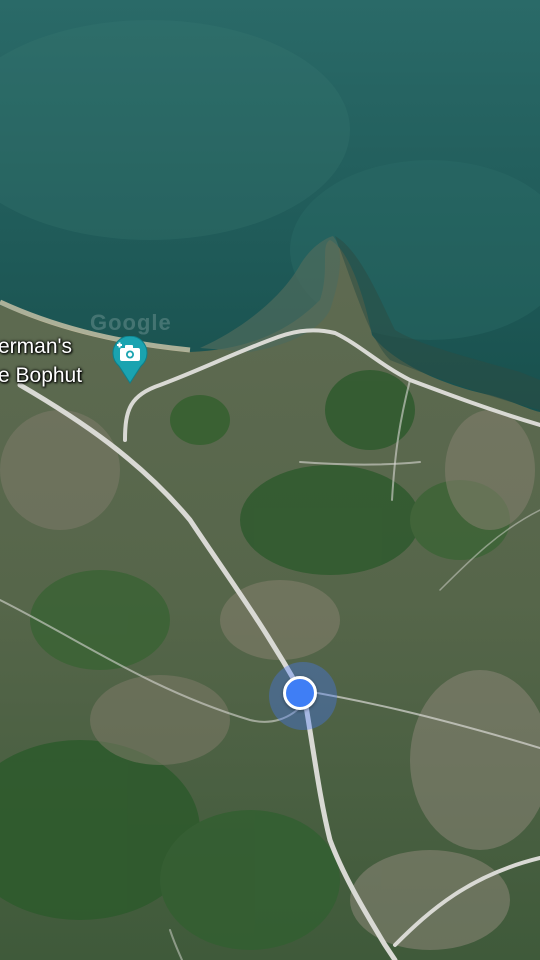 Image resolution: width=540 pixels, height=960 pixels. I want to click on place-label: erman's e Bophut, so click(41, 361).